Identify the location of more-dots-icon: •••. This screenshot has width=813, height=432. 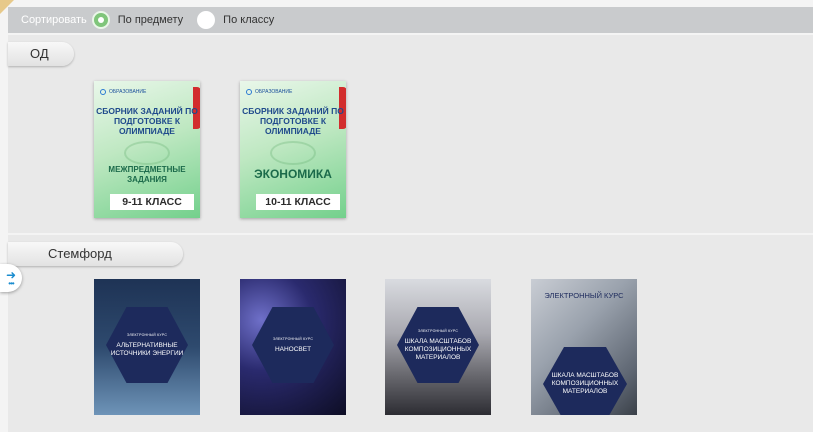
(11, 283).